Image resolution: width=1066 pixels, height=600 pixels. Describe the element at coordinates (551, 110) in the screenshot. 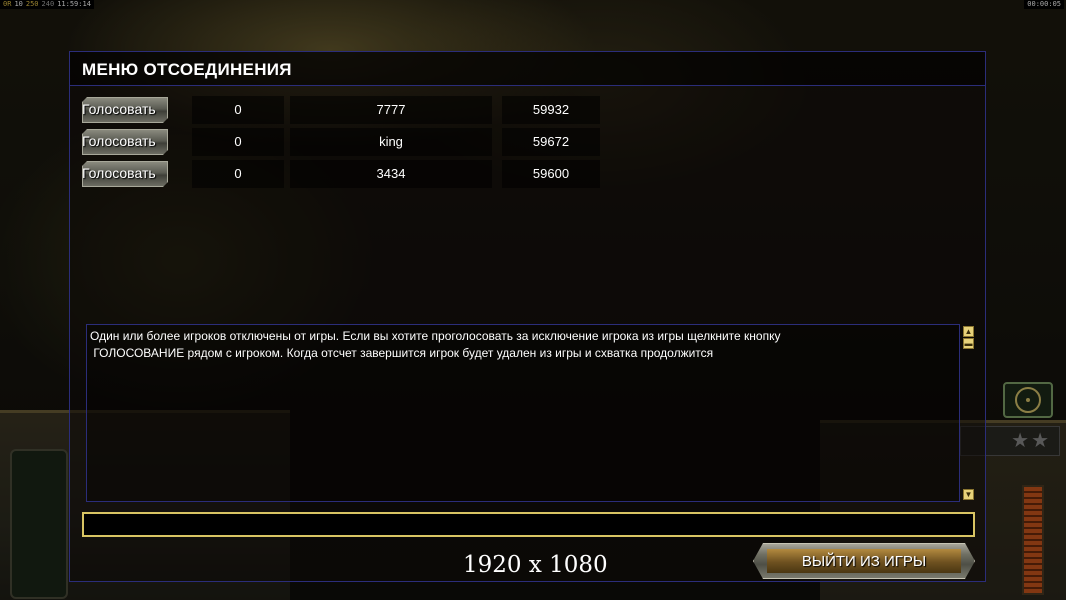

I see `player-timeout: 59932` at that location.